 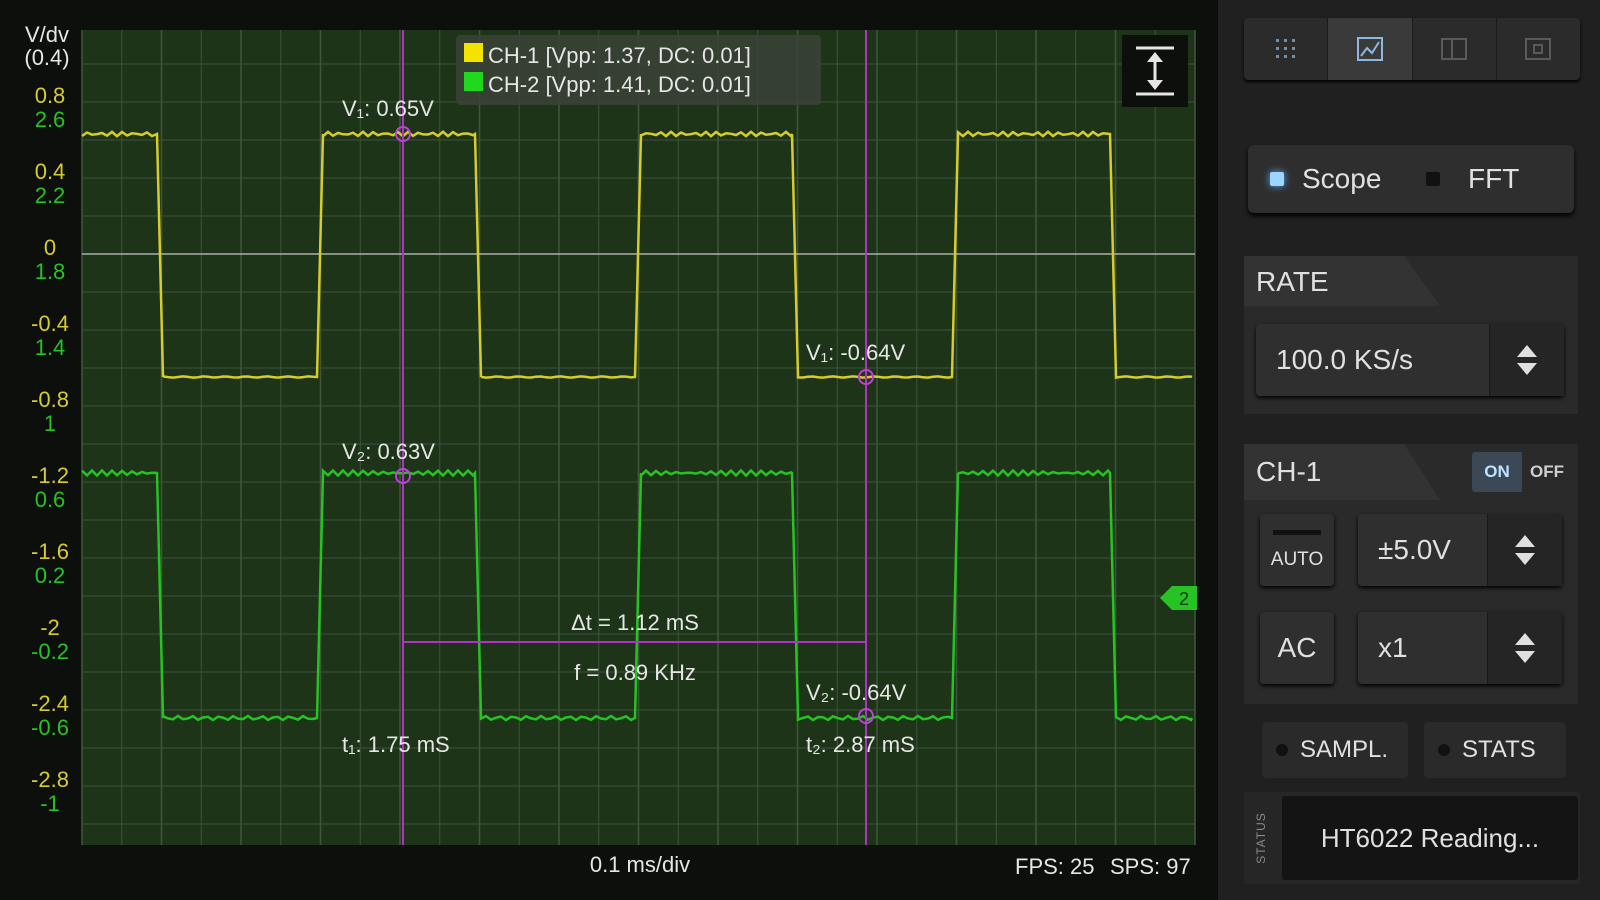 I want to click on cursor-label-v1b: V₁: -0.64V, so click(x=855, y=352).